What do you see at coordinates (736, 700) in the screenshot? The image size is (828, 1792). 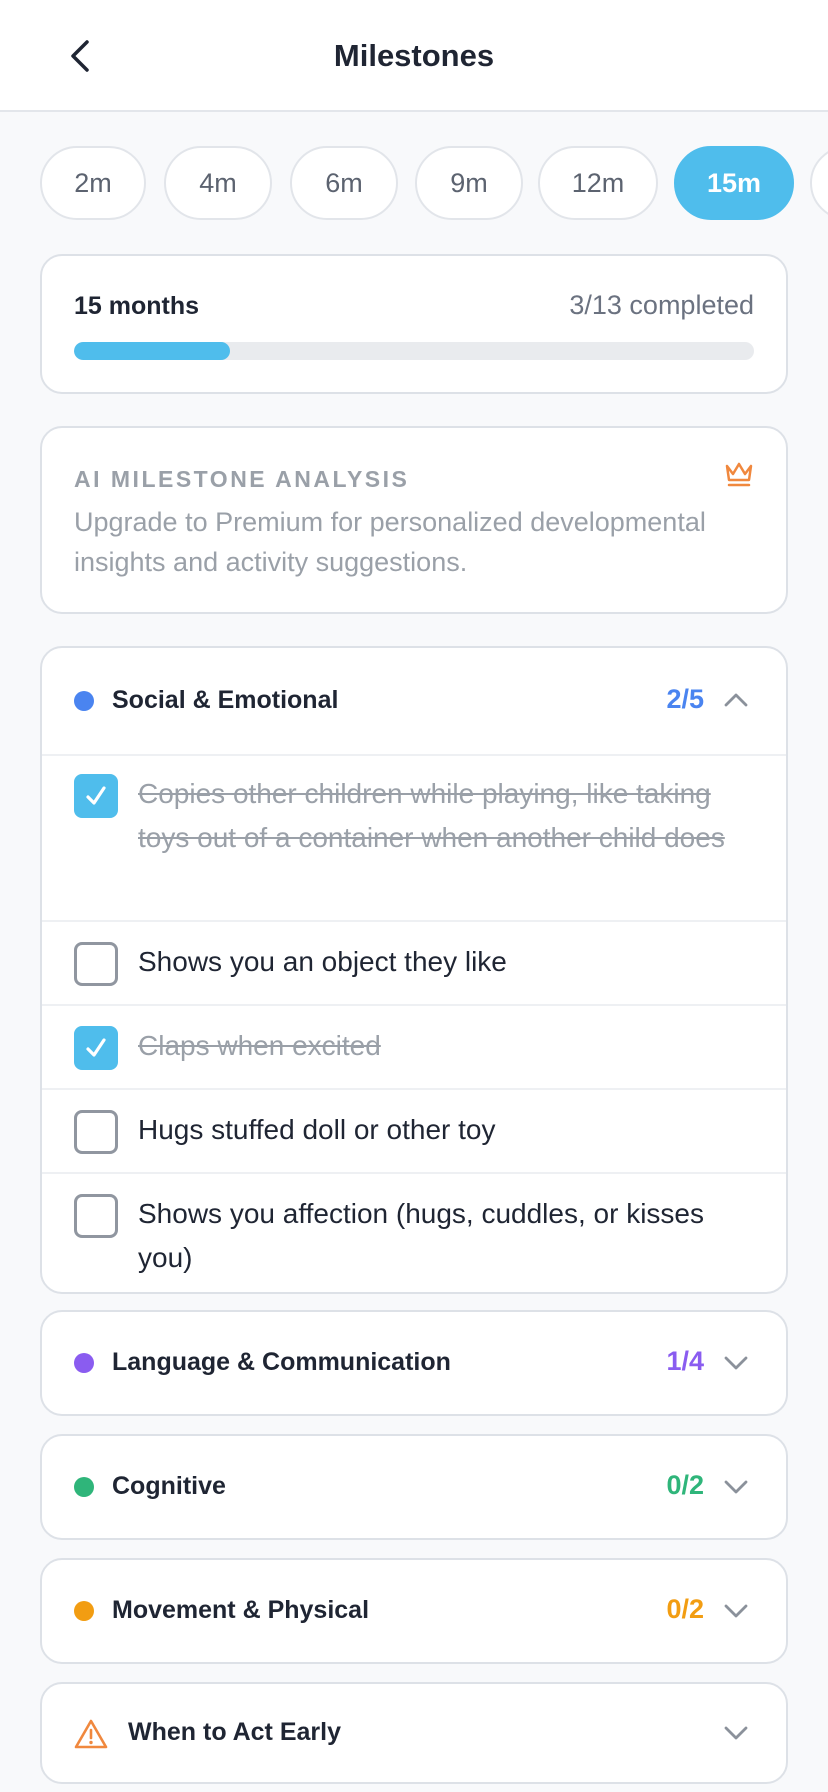 I see `chevron-up-icon` at bounding box center [736, 700].